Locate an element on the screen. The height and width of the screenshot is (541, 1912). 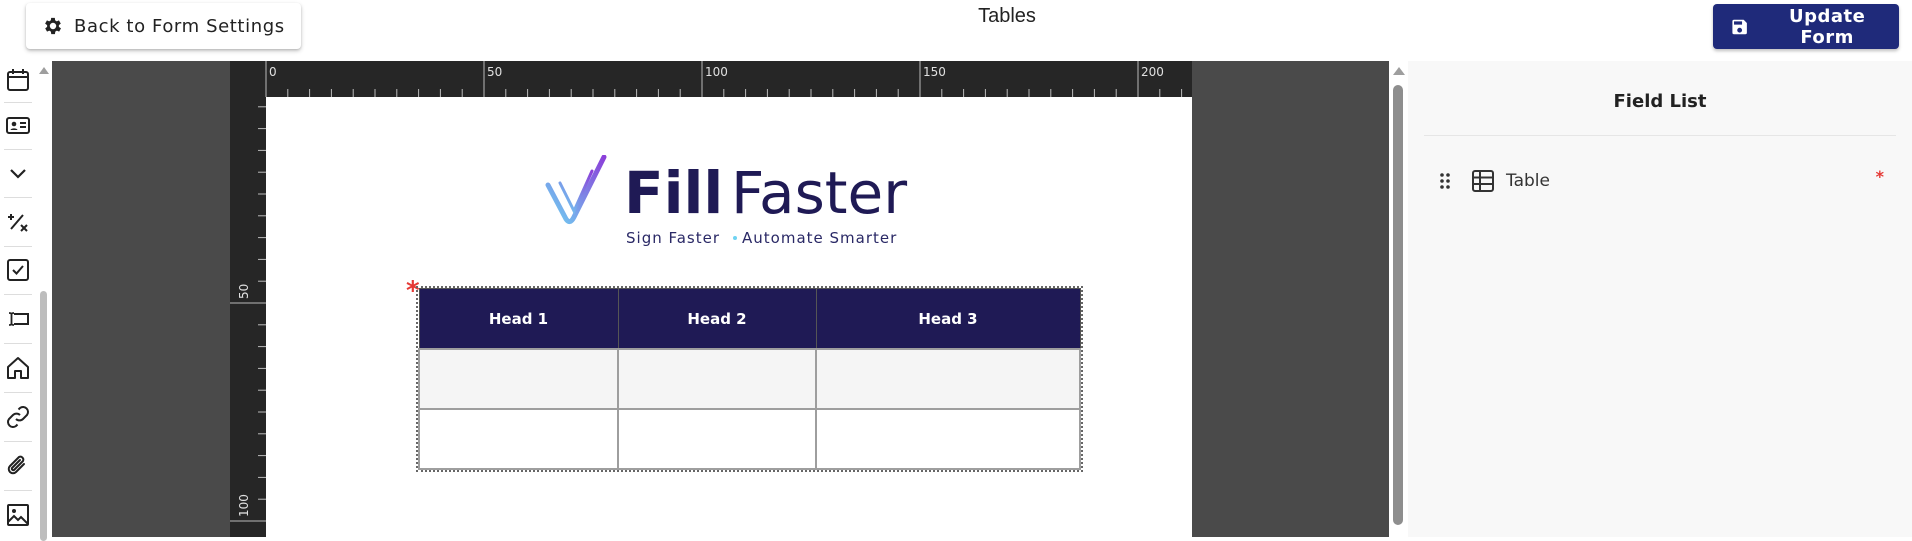
table-field: Head 1 Head 2 Head 3 is located at coordinates (749, 379).